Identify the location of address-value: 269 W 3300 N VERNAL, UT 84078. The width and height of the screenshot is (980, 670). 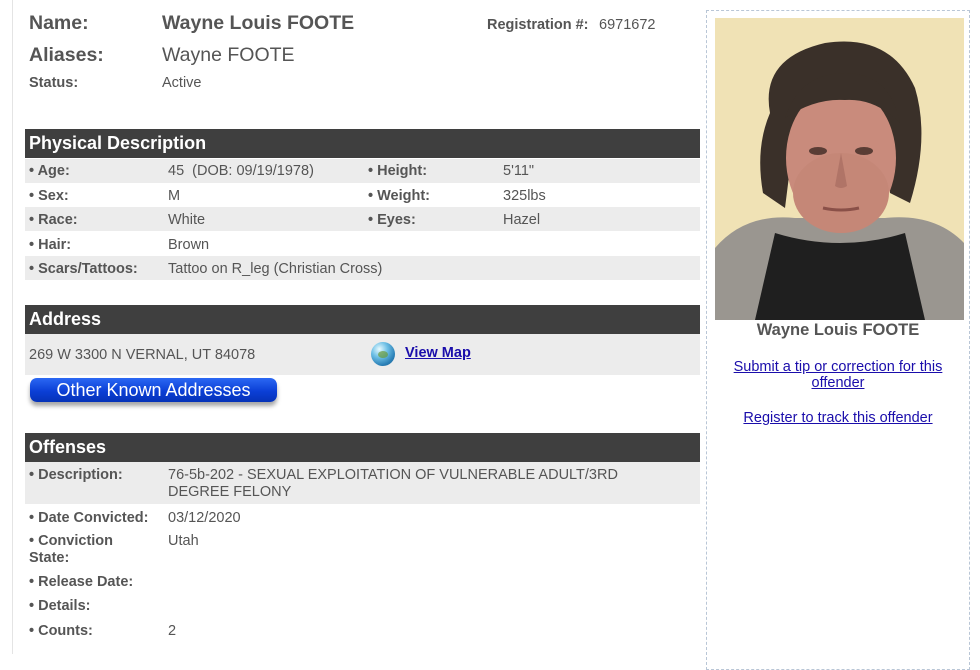
(142, 355).